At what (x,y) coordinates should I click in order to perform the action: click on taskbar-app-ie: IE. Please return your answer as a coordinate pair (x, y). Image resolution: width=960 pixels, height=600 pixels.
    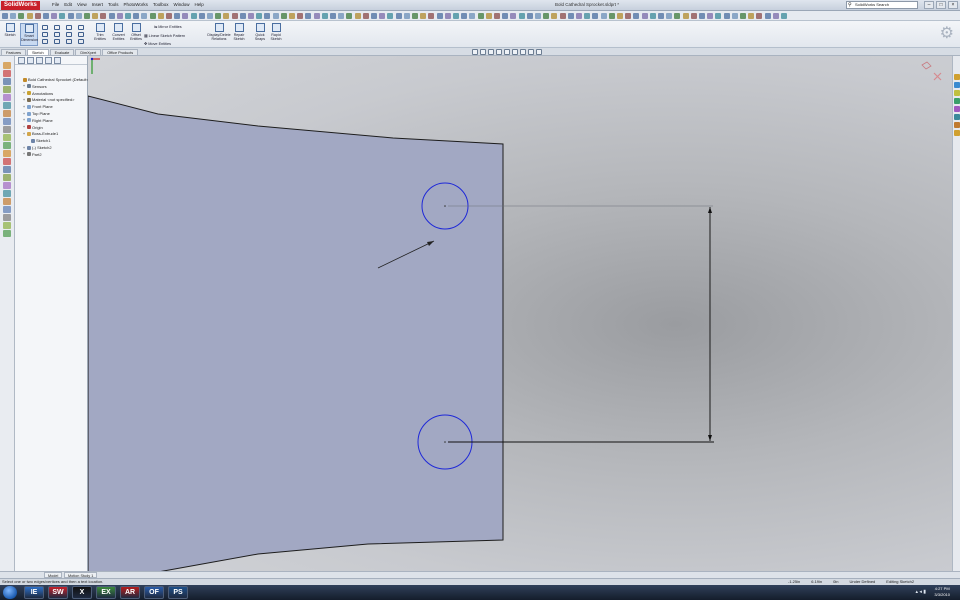
    Looking at the image, I should click on (34, 592).